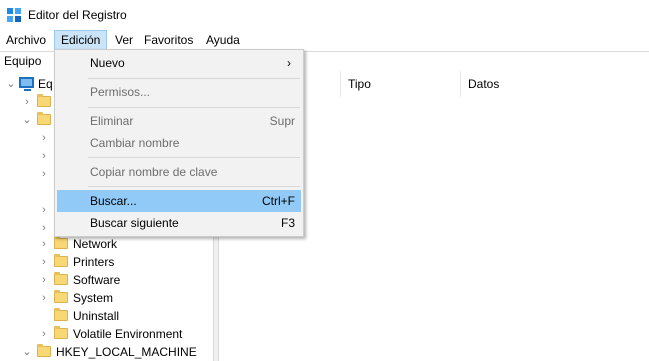 Image resolution: width=649 pixels, height=361 pixels. Describe the element at coordinates (112, 121) in the screenshot. I see `menu-item-label: Eliminar` at that location.